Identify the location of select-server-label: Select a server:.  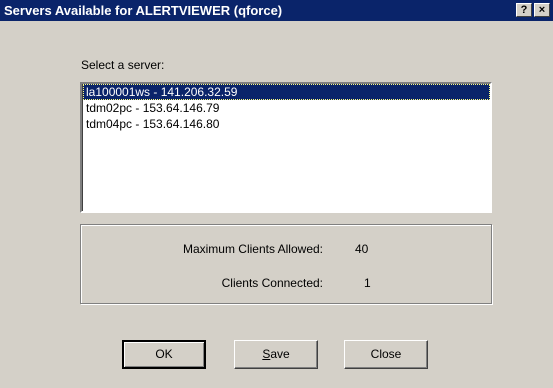
(123, 65).